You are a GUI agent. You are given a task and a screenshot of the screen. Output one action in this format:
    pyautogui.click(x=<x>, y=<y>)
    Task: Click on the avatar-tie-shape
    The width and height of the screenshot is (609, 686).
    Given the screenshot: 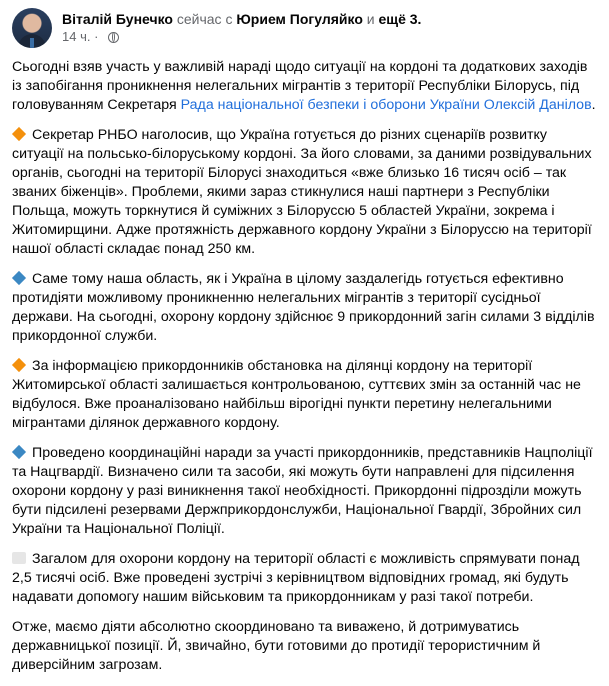 What is the action you would take?
    pyautogui.click(x=32, y=43)
    